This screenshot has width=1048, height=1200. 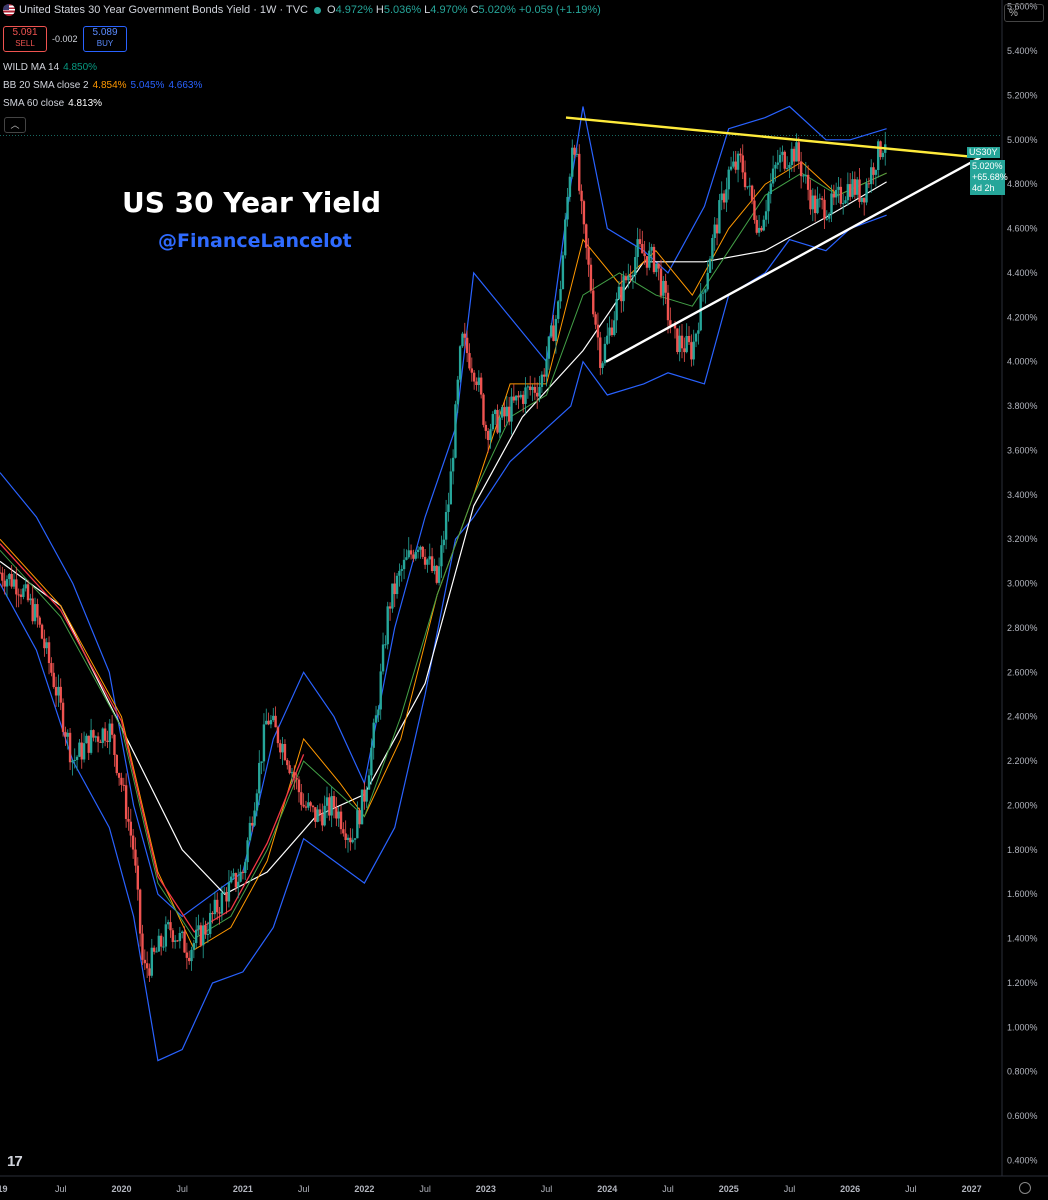 What do you see at coordinates (46, 85) in the screenshot?
I see `indicator-name: BB 20 SMA close 2` at bounding box center [46, 85].